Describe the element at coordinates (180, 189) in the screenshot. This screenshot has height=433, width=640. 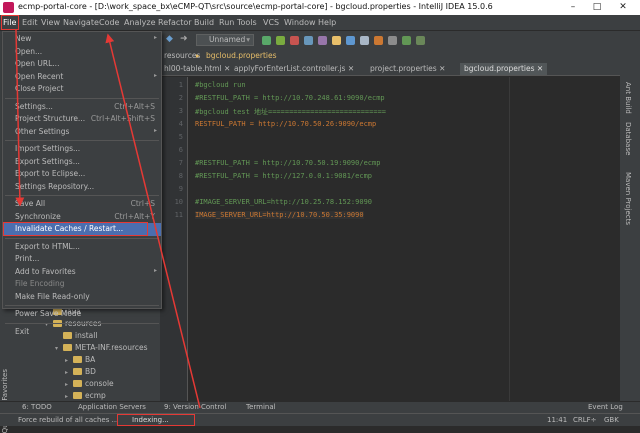
I see `line-number: 9` at that location.